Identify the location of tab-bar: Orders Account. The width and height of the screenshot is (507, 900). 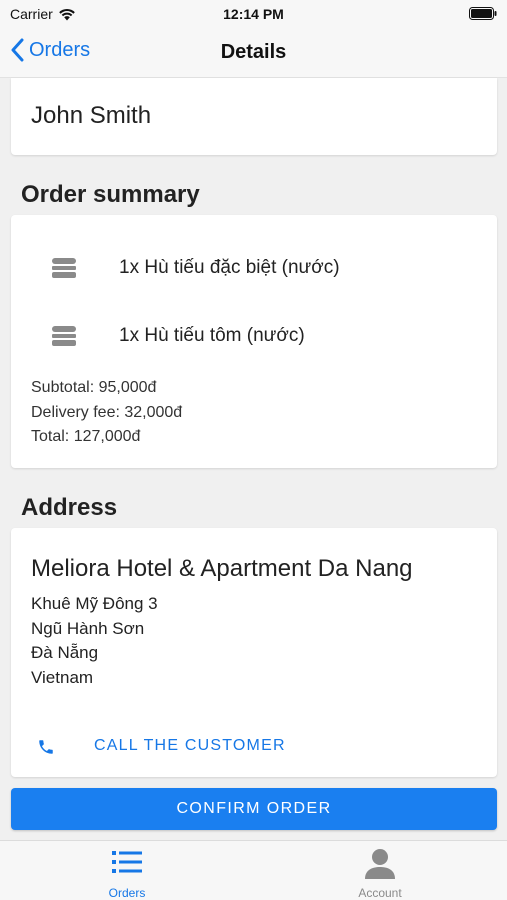
(253, 870).